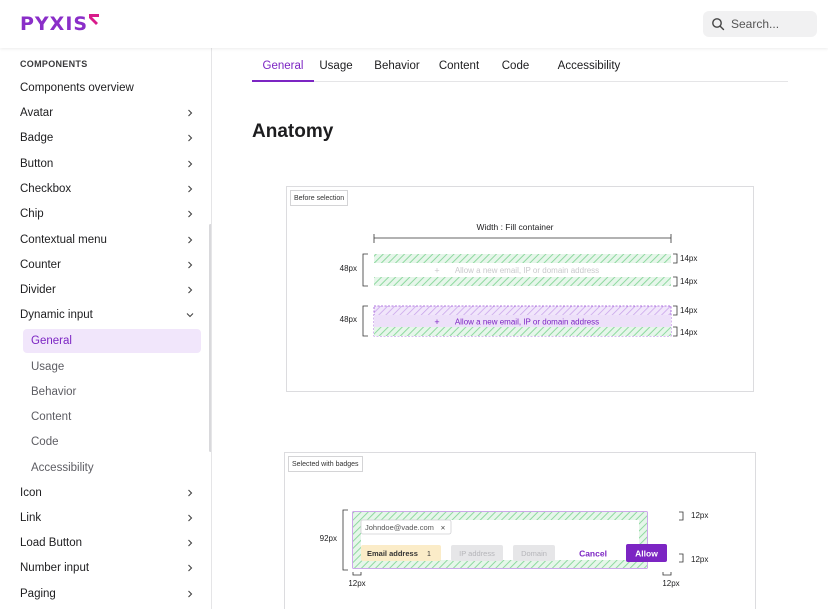 This screenshot has height=609, width=828. I want to click on field-placeholder-text: Allow a new email, IP or domain address, so click(527, 270).